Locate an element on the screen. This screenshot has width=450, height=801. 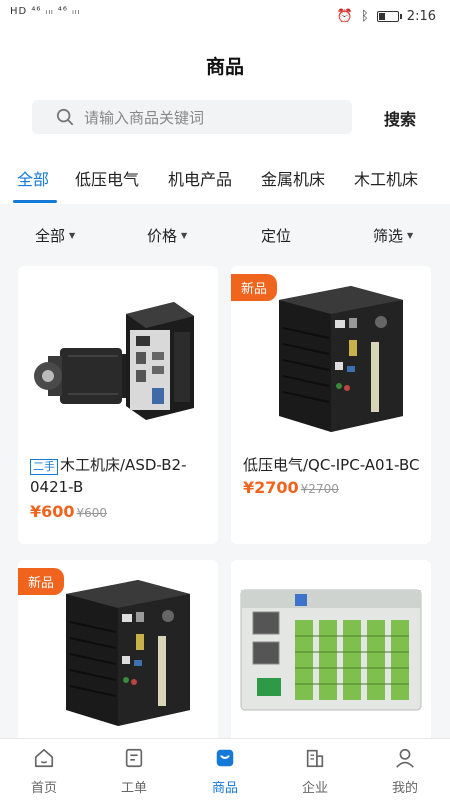
filter-label: 价格 is located at coordinates (162, 236).